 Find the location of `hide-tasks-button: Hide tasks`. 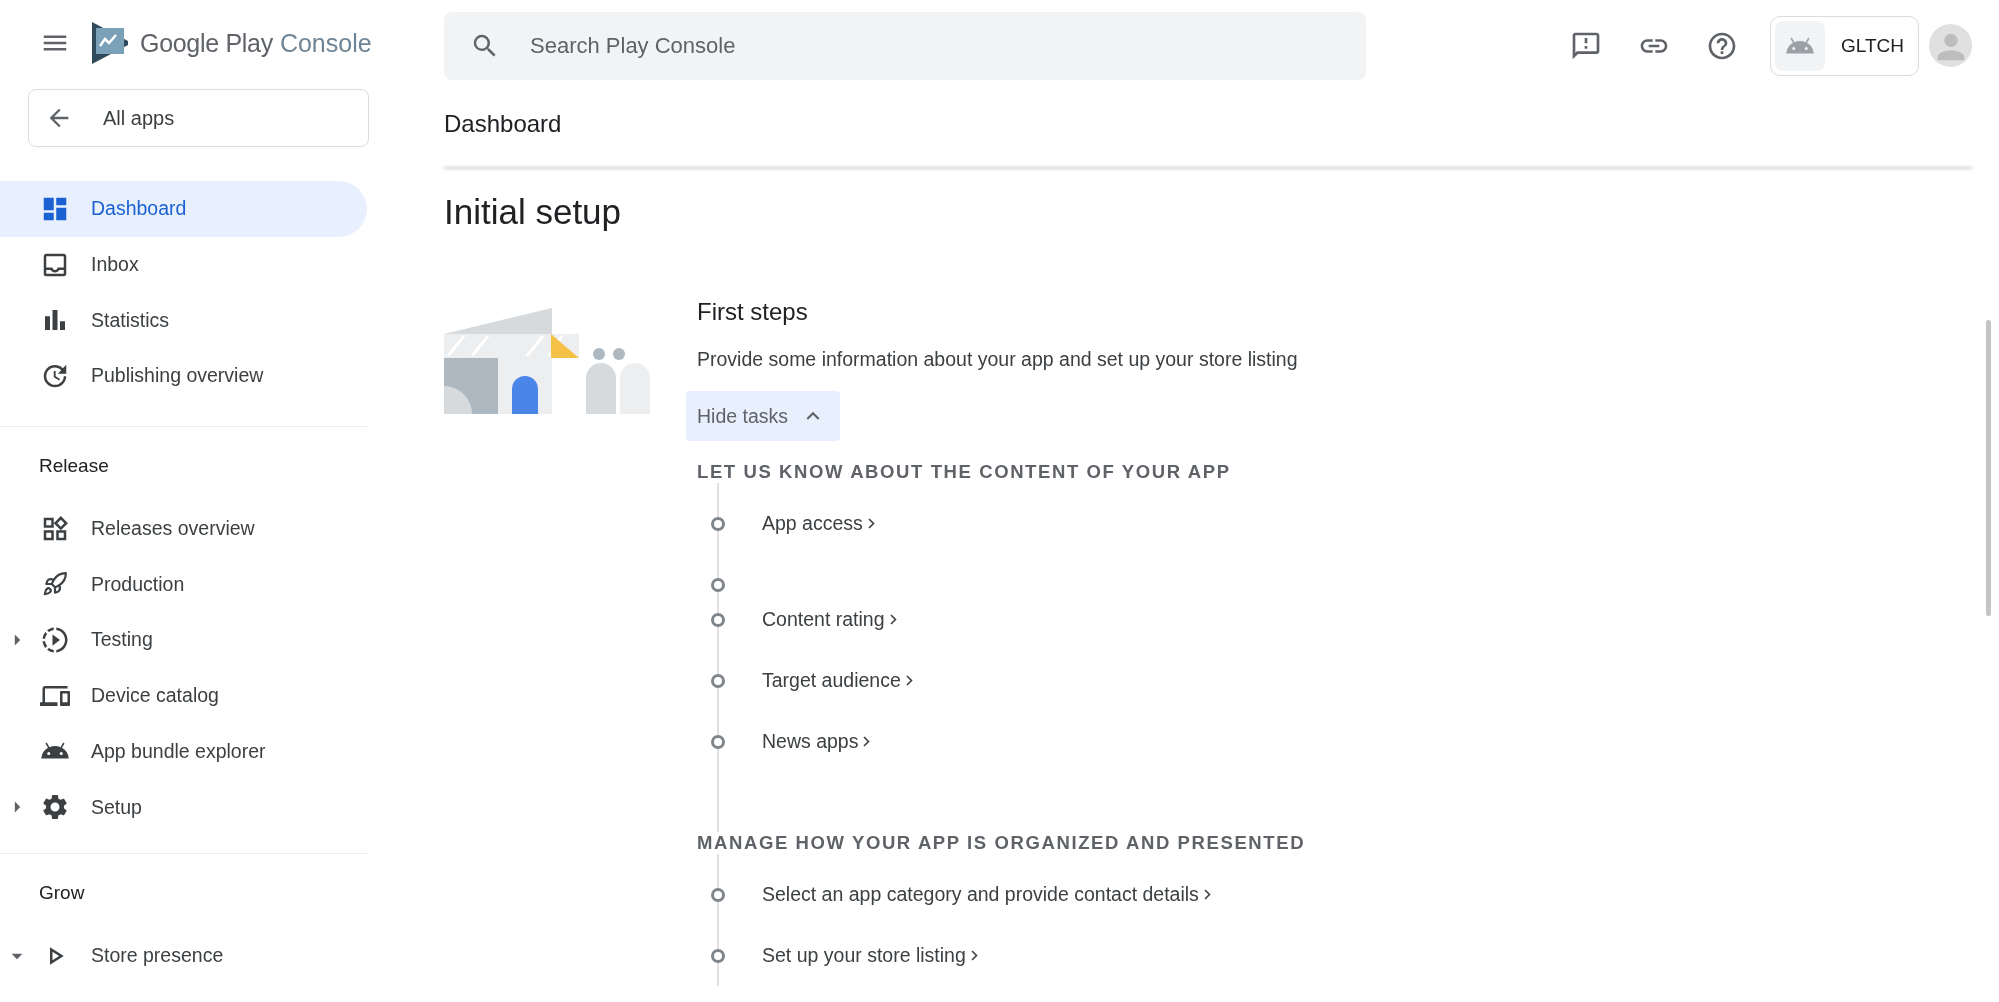

hide-tasks-button: Hide tasks is located at coordinates (763, 416).